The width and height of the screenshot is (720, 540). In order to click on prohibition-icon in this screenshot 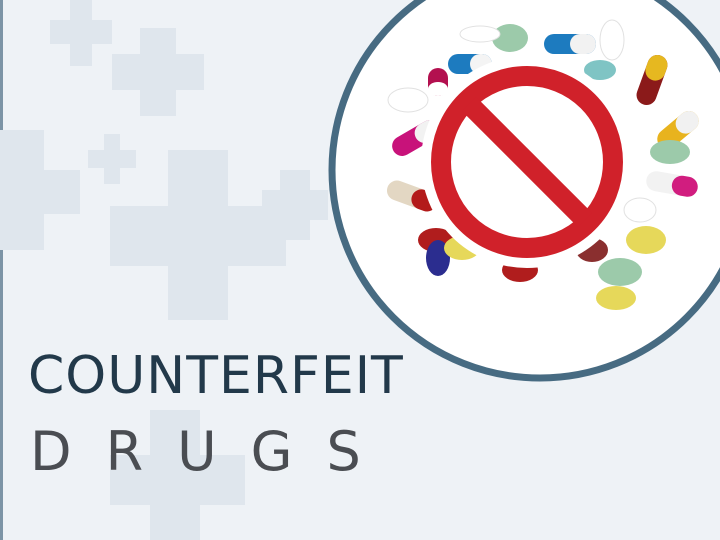, I will do `click(527, 162)`.